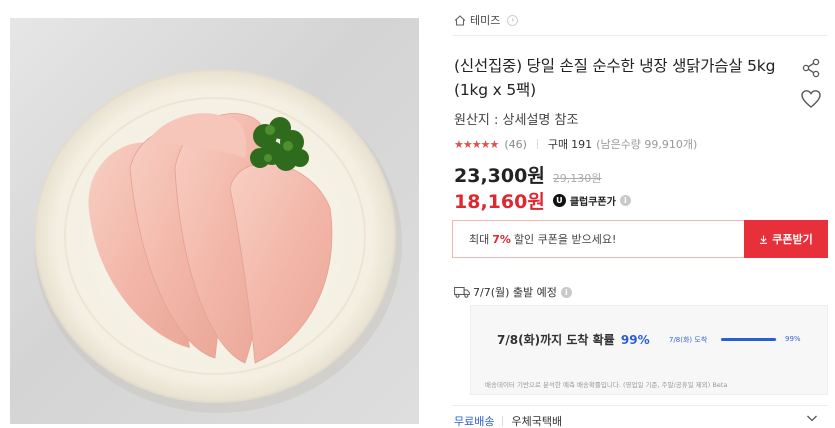  I want to click on shipping-departure-row: 7/7(월) 출발 예정 i, so click(513, 292).